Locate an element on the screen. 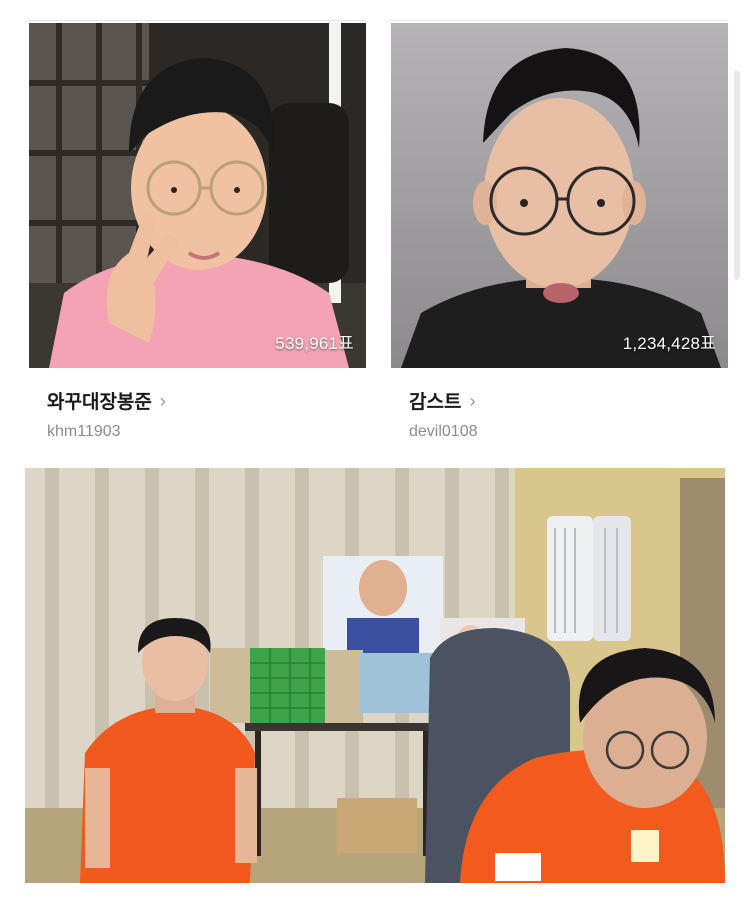  streamer-name-link: 감스트 › is located at coordinates (442, 400).